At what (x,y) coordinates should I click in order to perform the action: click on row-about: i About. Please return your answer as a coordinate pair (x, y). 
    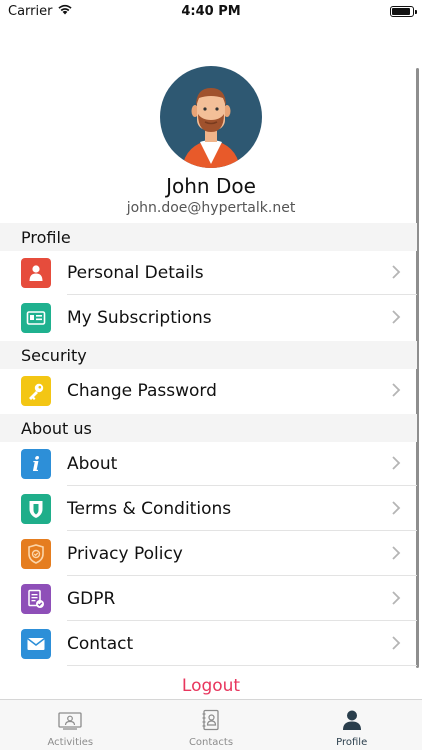
    Looking at the image, I should click on (208, 464).